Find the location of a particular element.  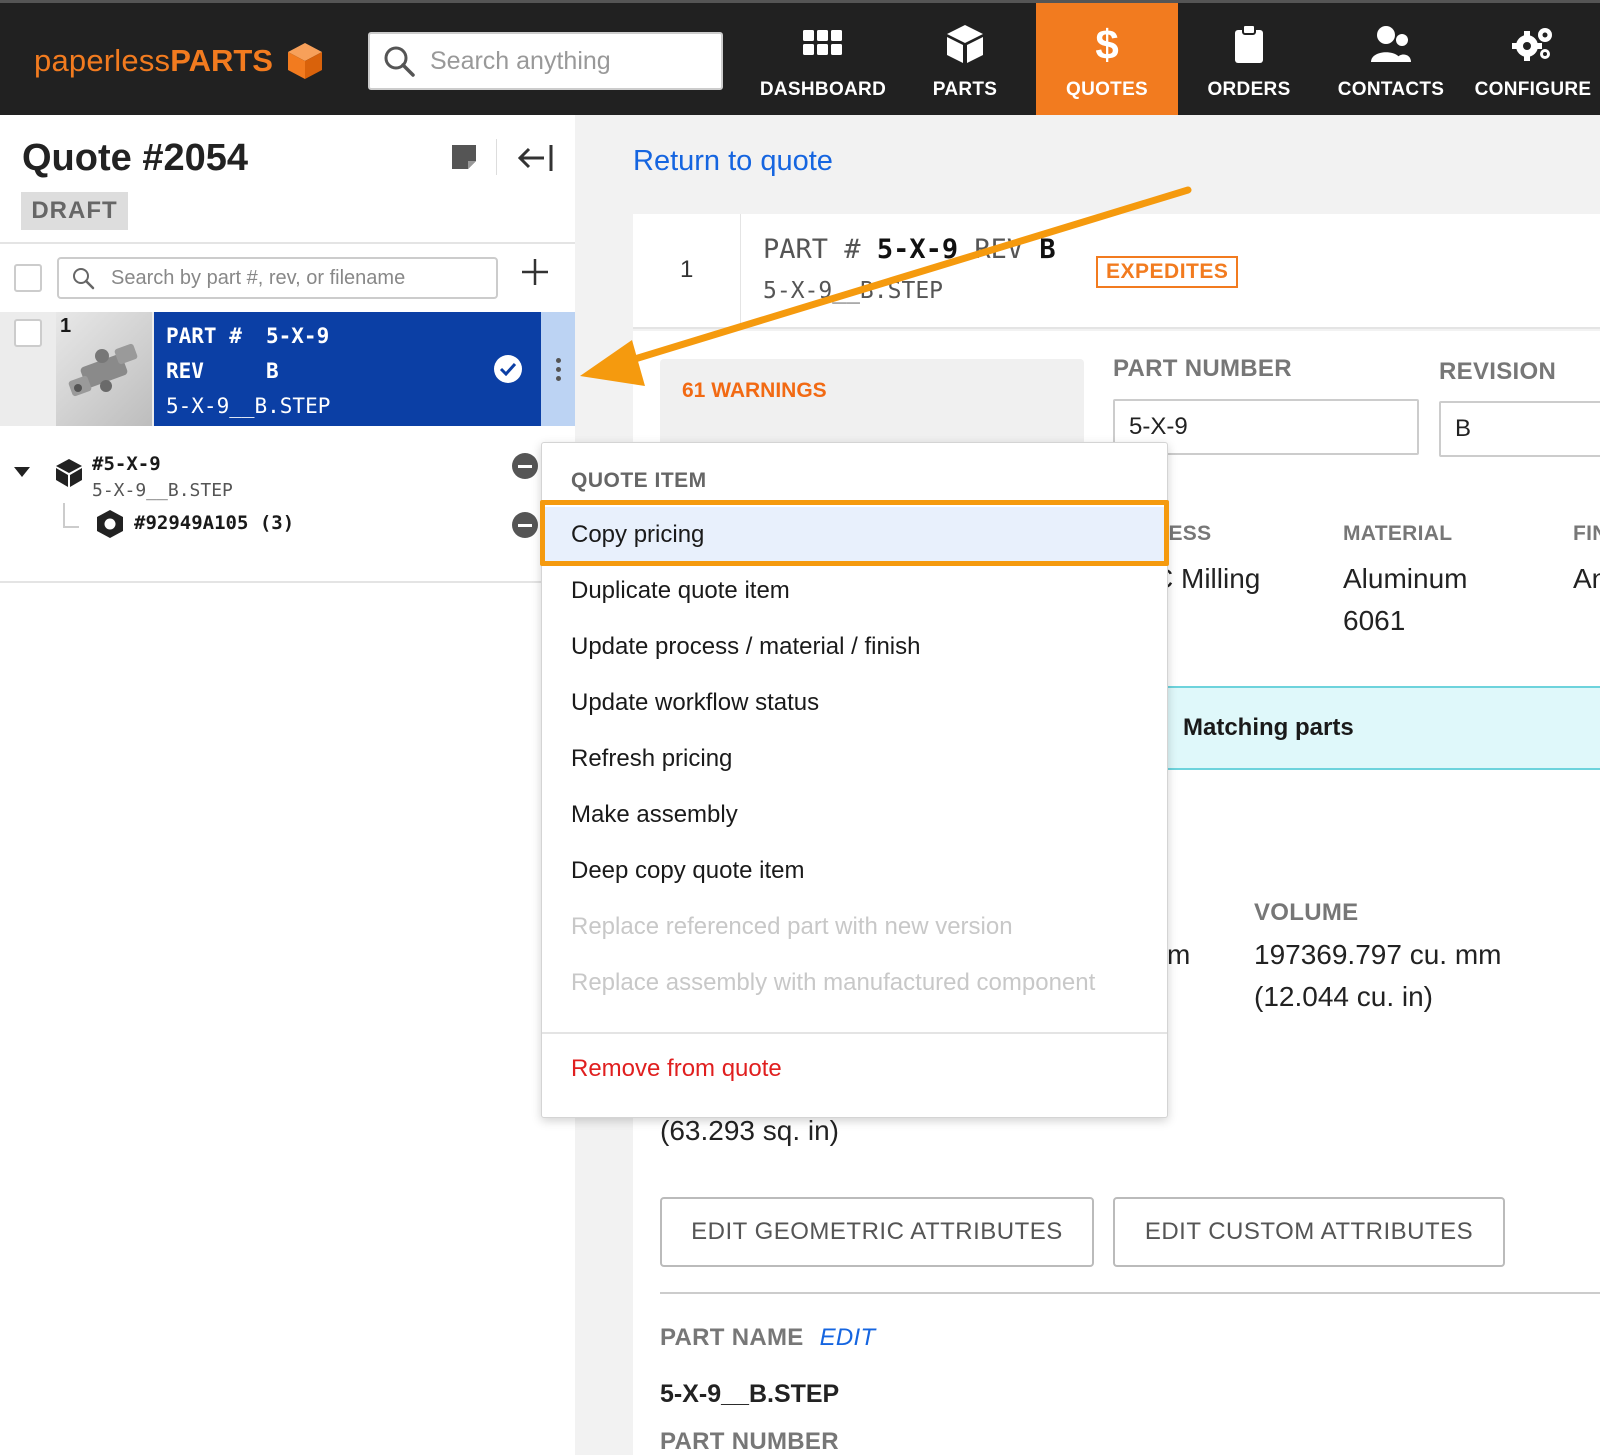

edit-part-name-link: EDIT is located at coordinates (848, 1337).